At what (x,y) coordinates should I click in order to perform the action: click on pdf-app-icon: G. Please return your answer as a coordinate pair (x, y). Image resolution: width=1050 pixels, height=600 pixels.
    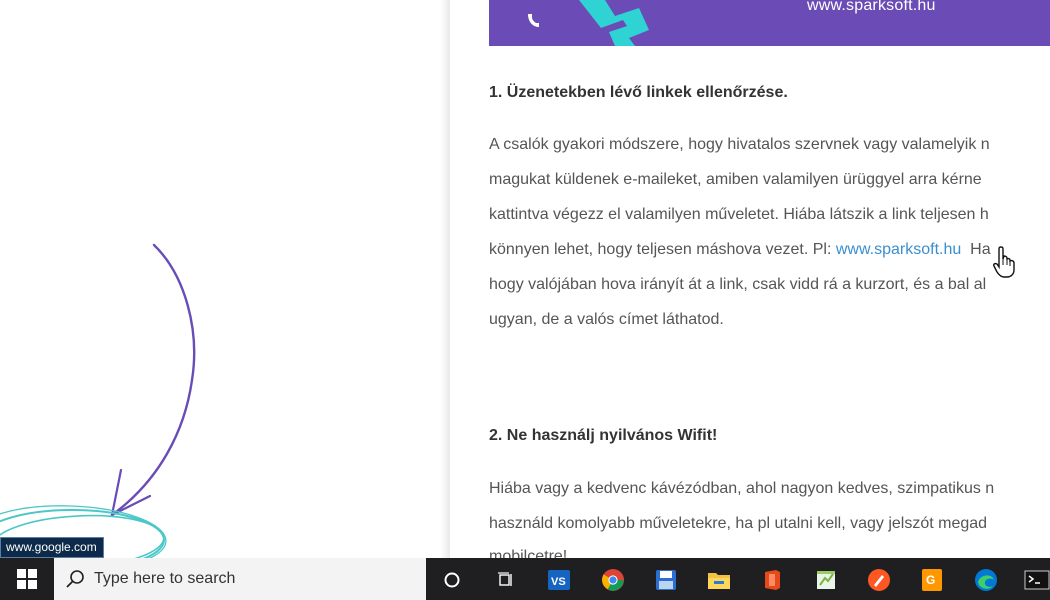
    Looking at the image, I should click on (932, 580).